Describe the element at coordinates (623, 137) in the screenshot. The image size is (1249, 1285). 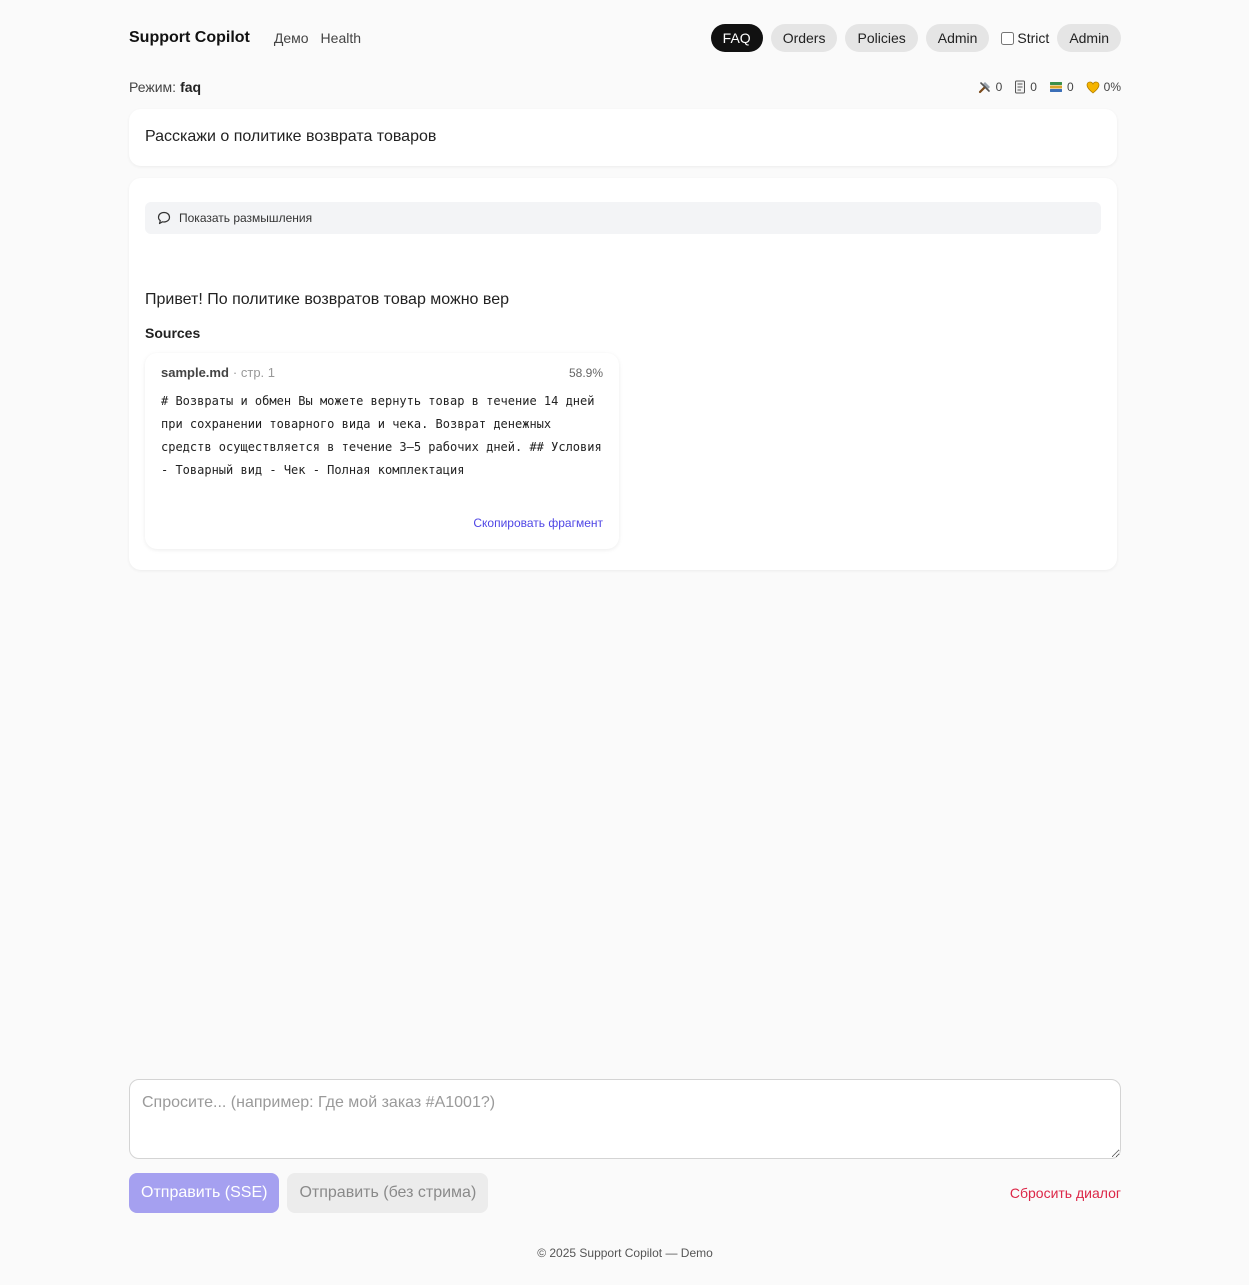
I see `user-question-card: Расскажи о политике возврата товаров` at that location.